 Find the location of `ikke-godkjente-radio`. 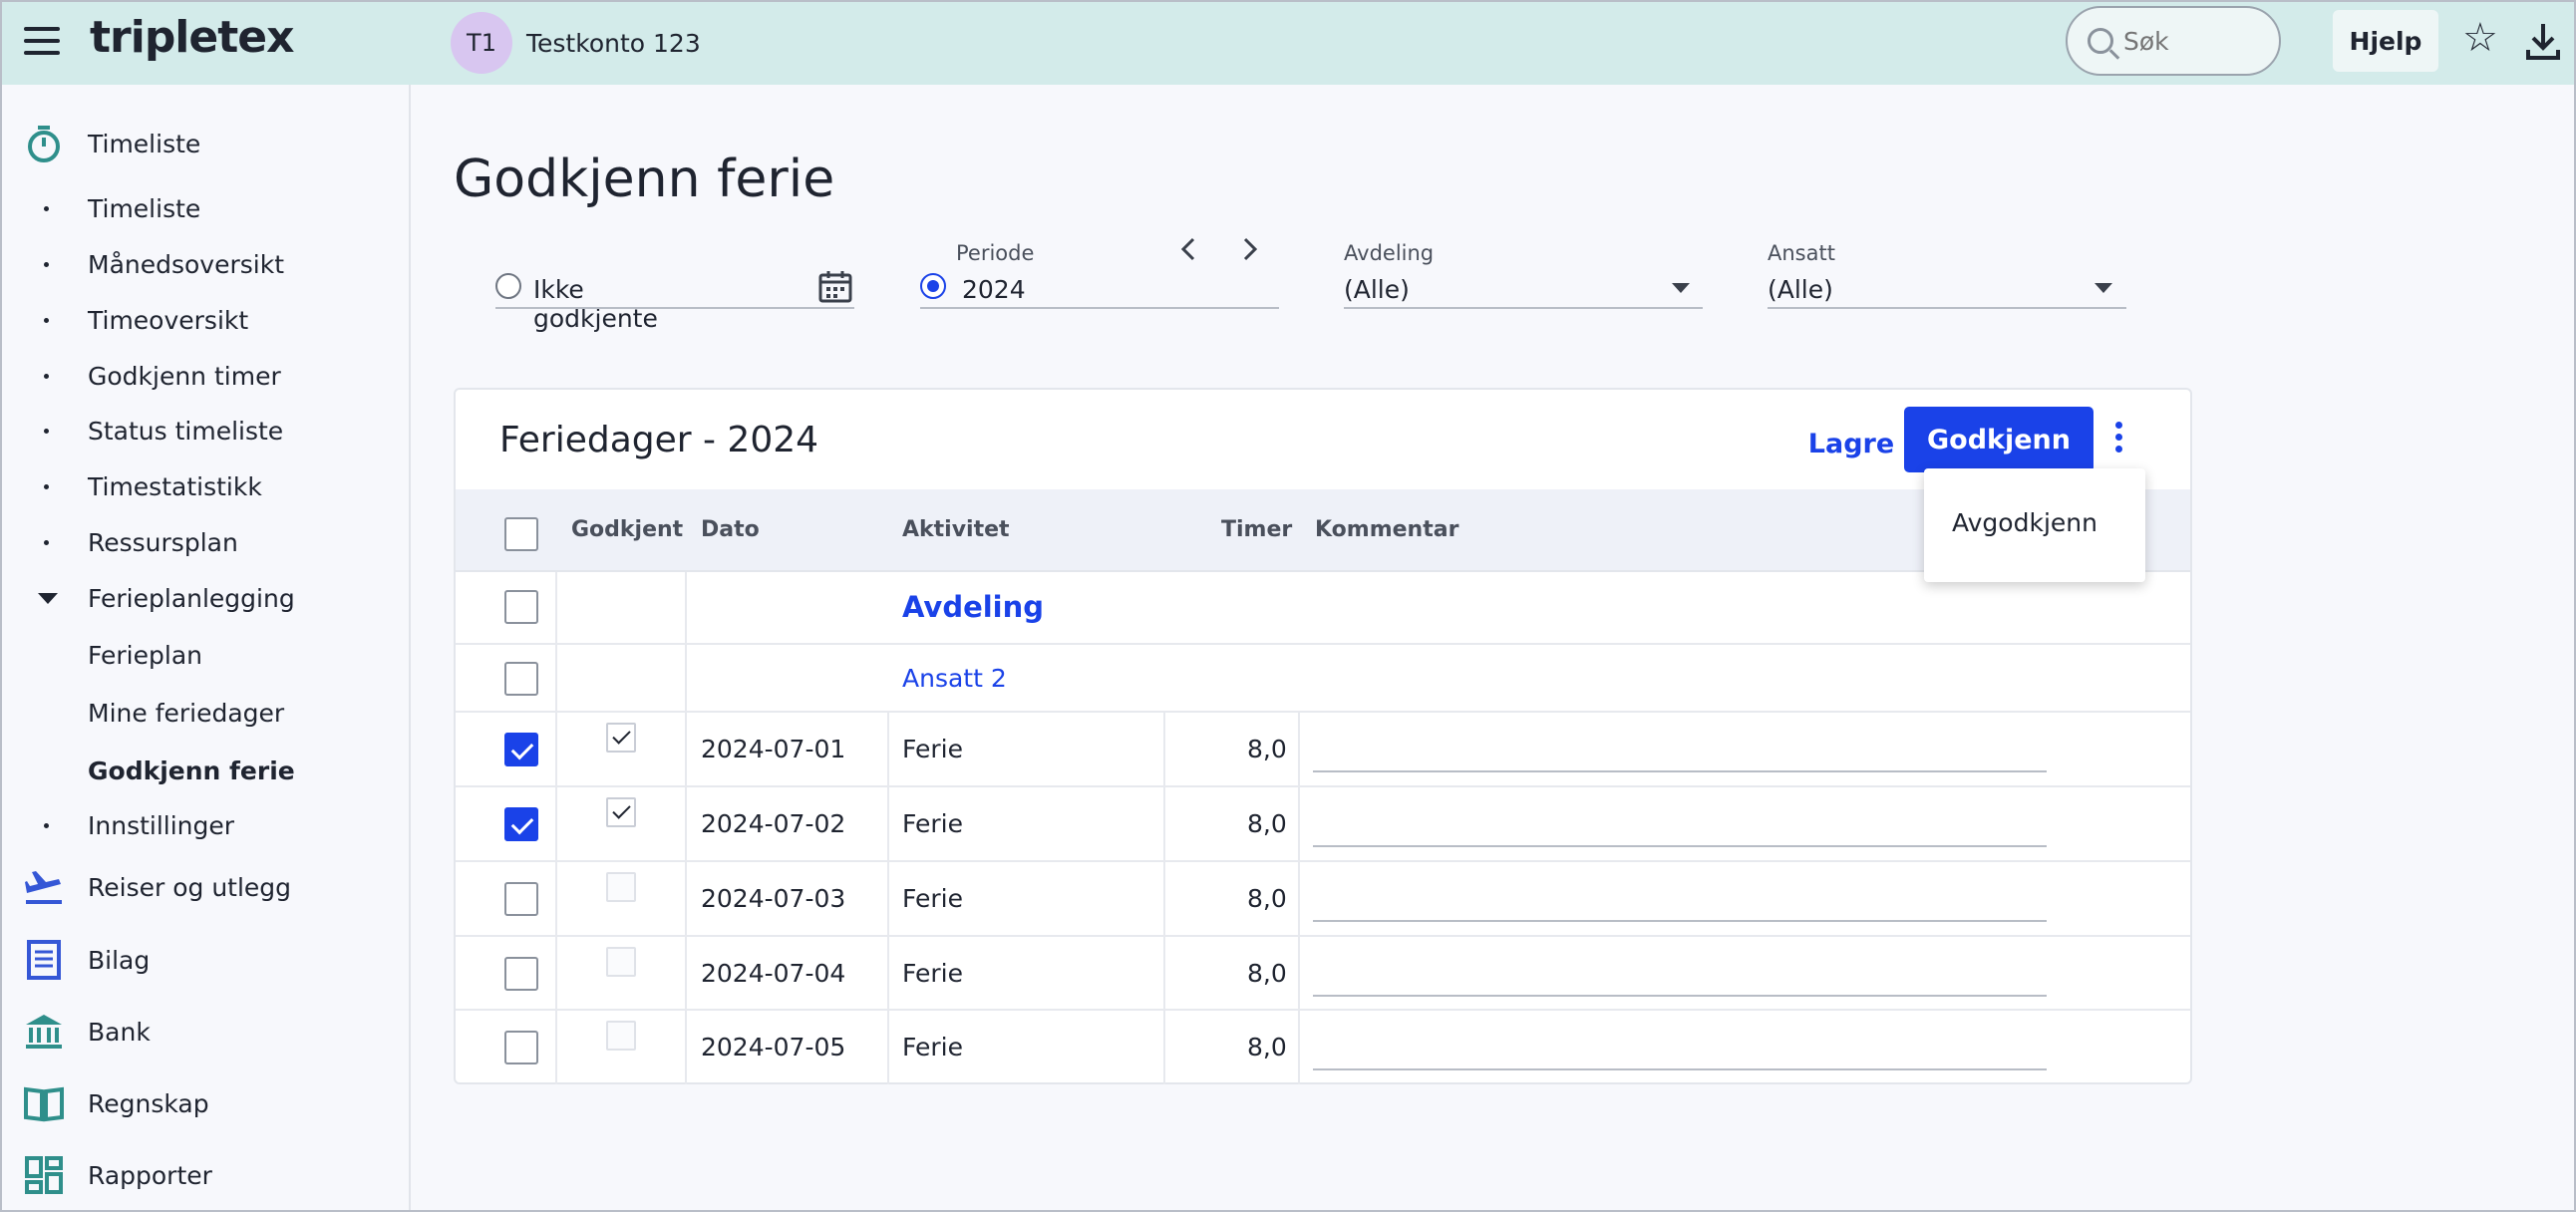

ikke-godkjente-radio is located at coordinates (508, 286).